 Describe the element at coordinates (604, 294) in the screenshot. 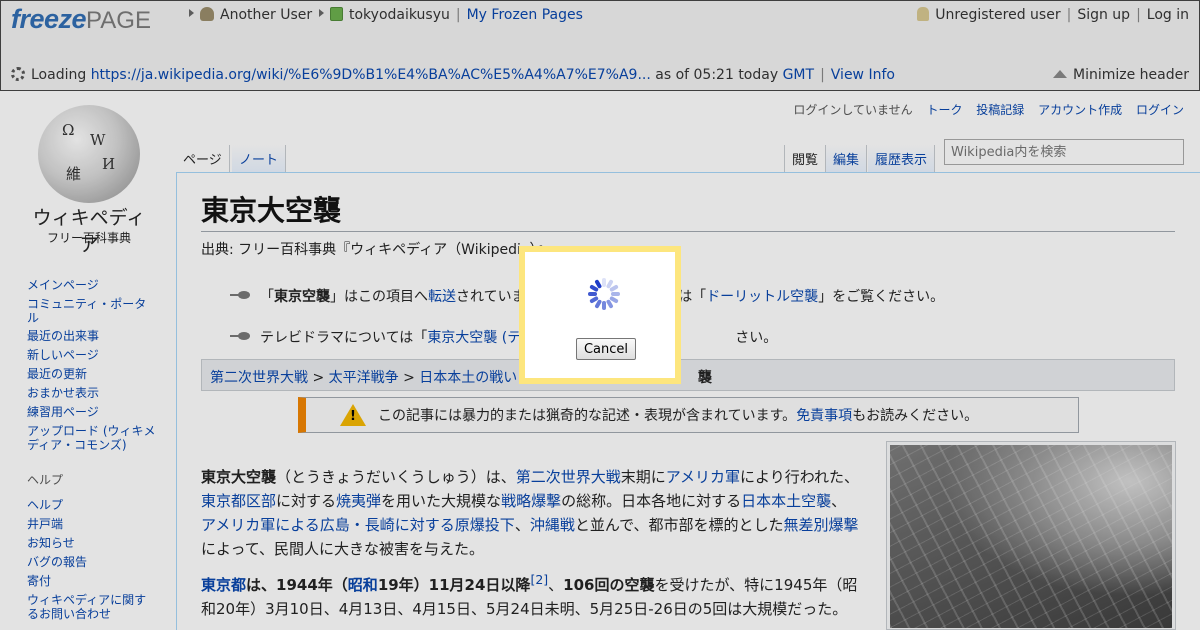

I see `loading-spinner-icon` at that location.